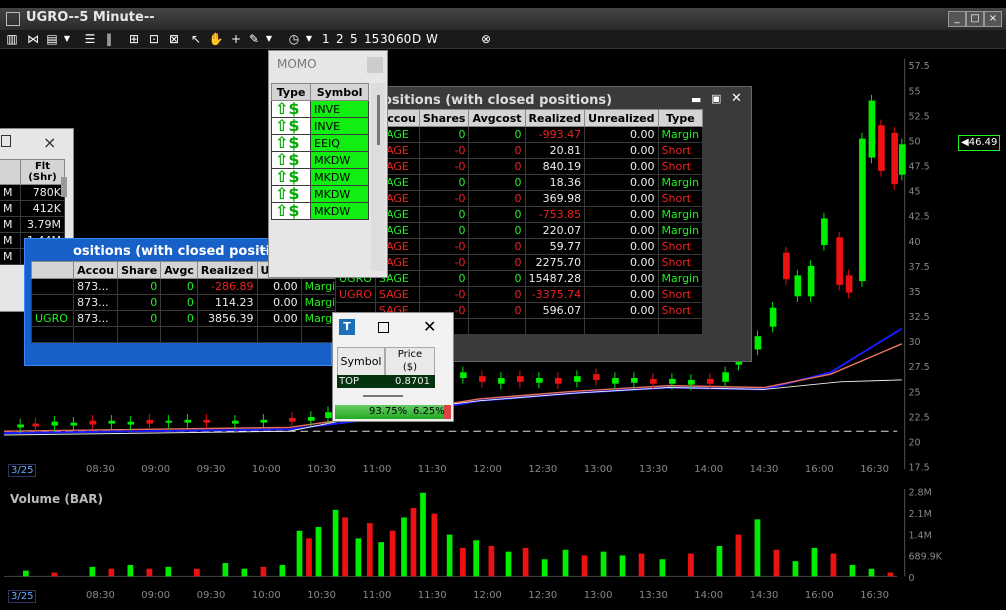 This screenshot has width=1006, height=610. Describe the element at coordinates (519, 134) in the screenshot. I see `table-row: SAGE 0 0 -993.47 0.00 Margin` at that location.